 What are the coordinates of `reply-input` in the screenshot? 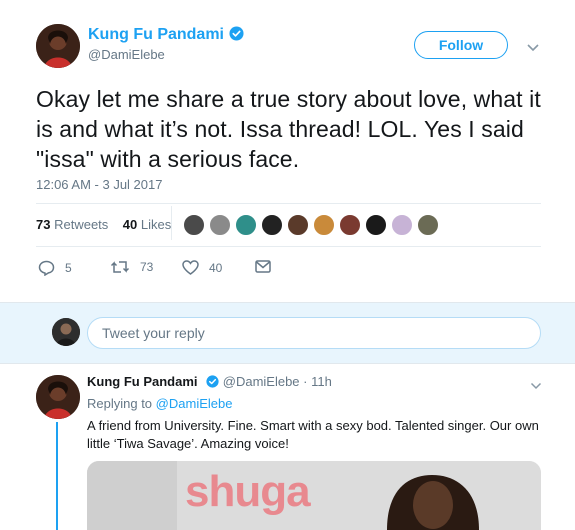 It's located at (314, 333).